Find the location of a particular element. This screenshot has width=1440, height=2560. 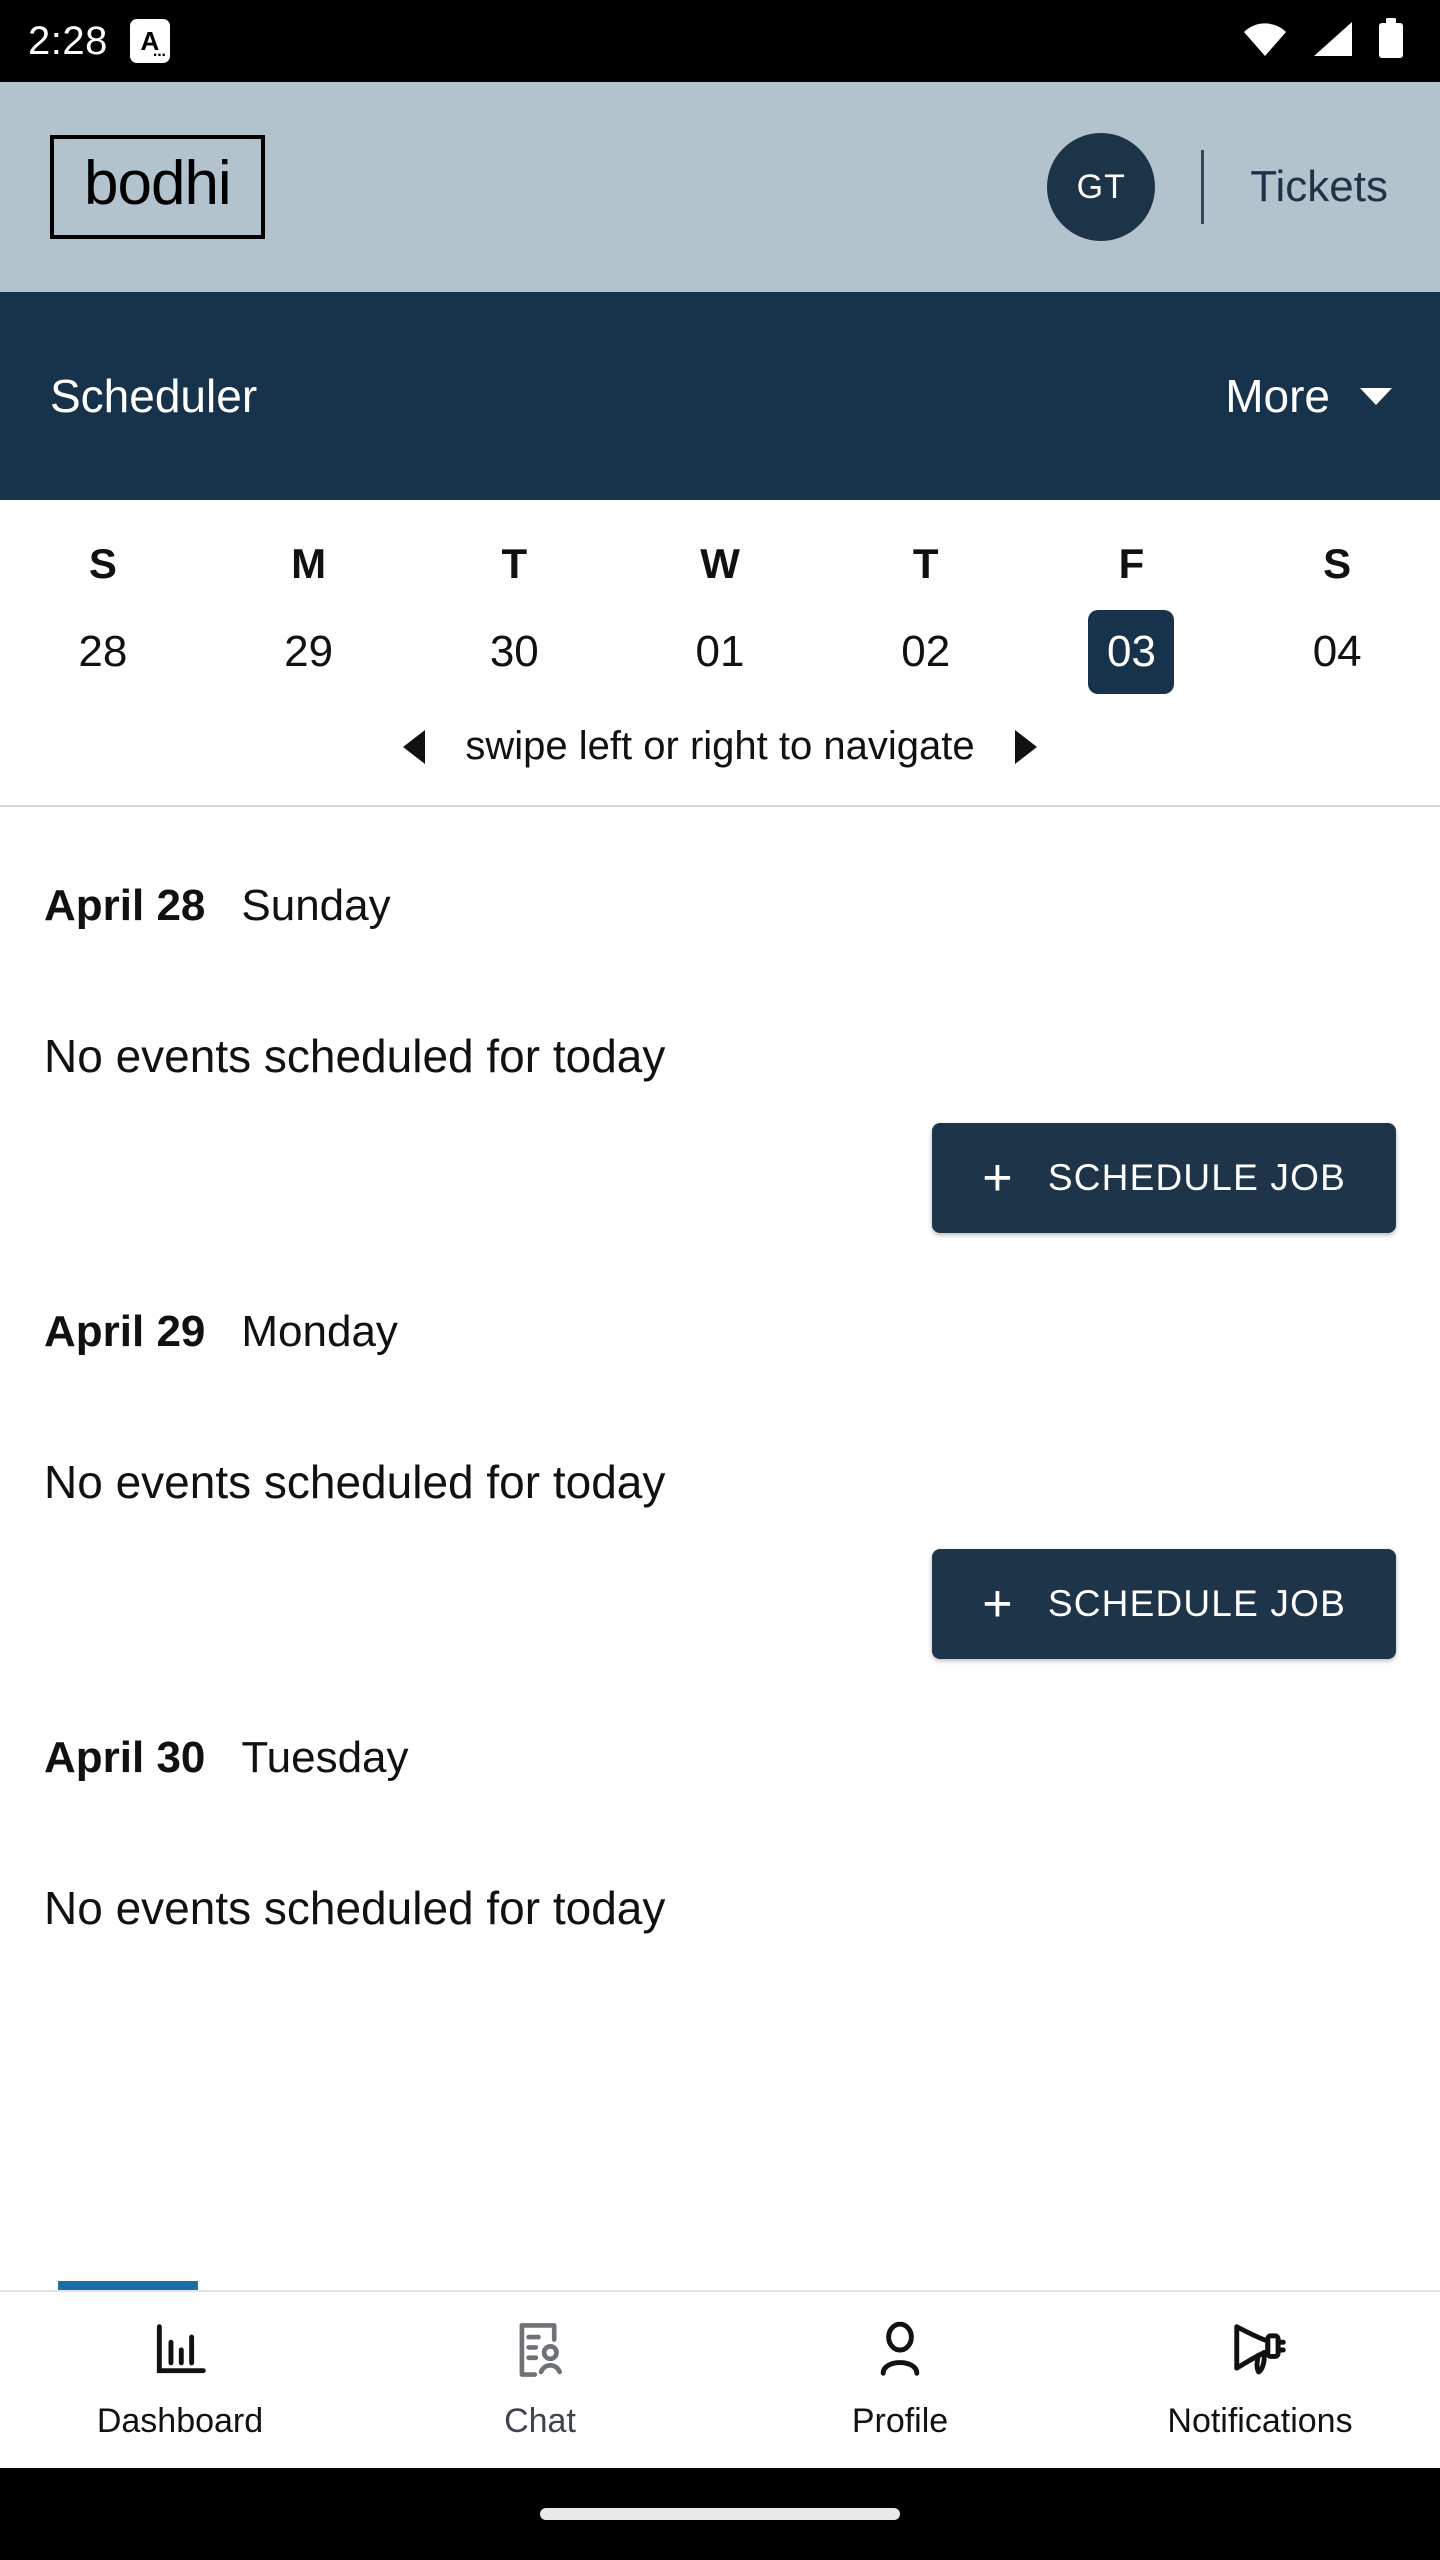

status-bar-right is located at coordinates (1324, 41).